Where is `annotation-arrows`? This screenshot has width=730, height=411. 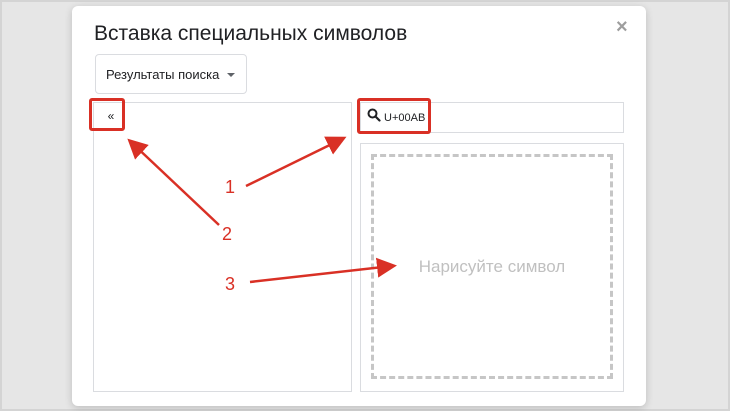 annotation-arrows is located at coordinates (262, 210).